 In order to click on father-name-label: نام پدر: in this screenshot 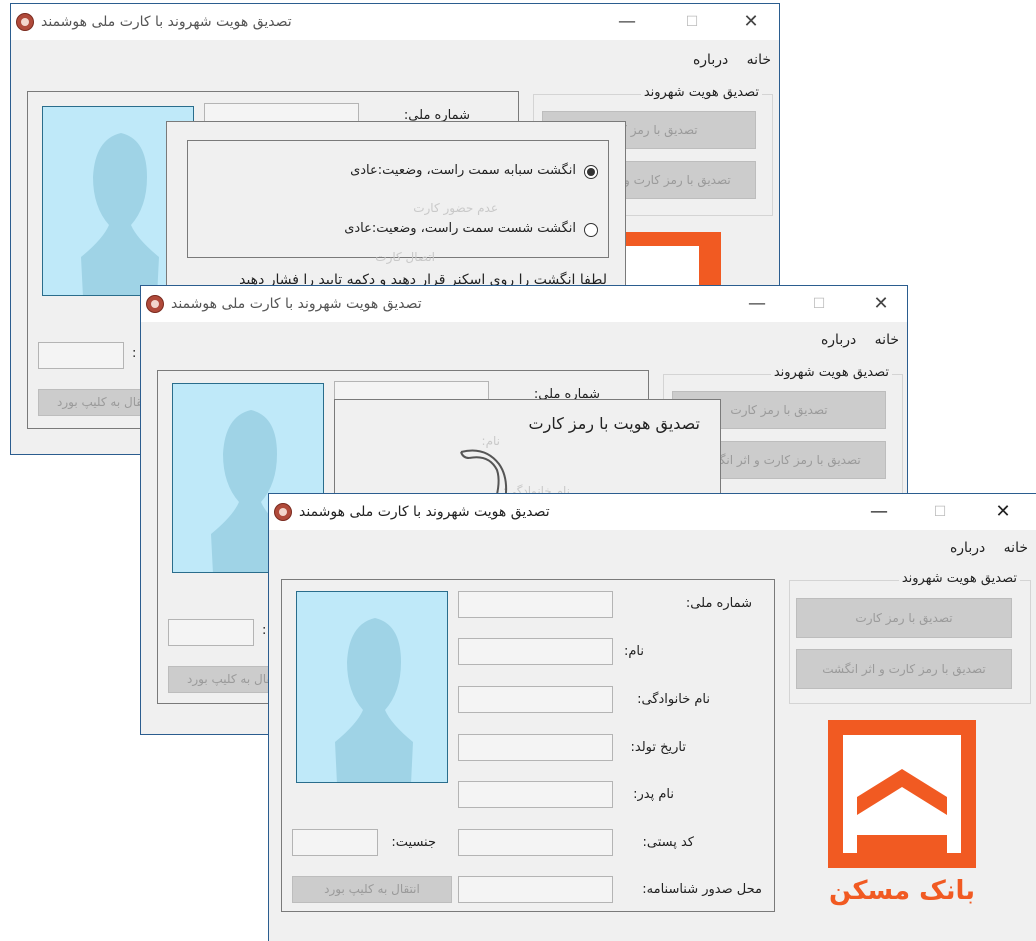, I will do `click(653, 794)`.